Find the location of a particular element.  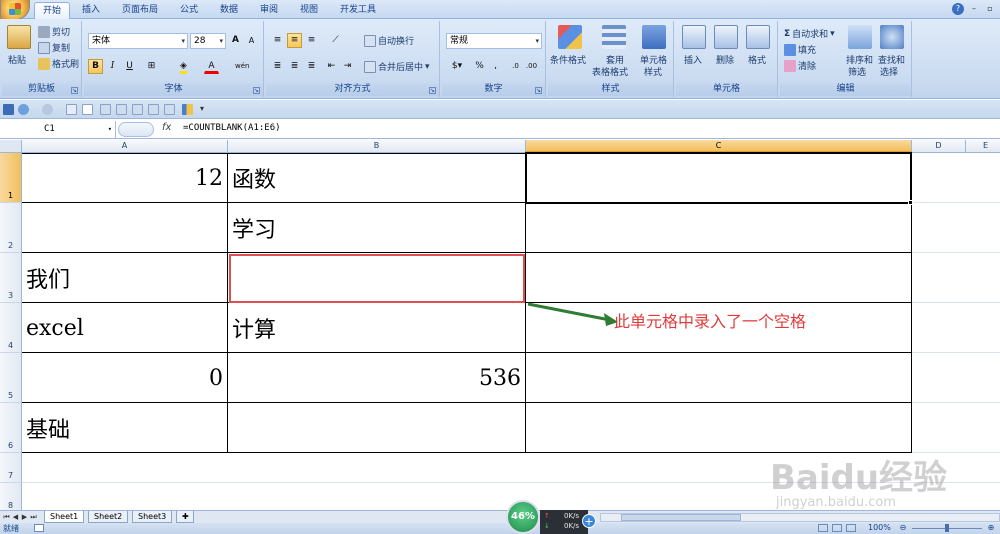

grow-font-button: A is located at coordinates (235, 40).